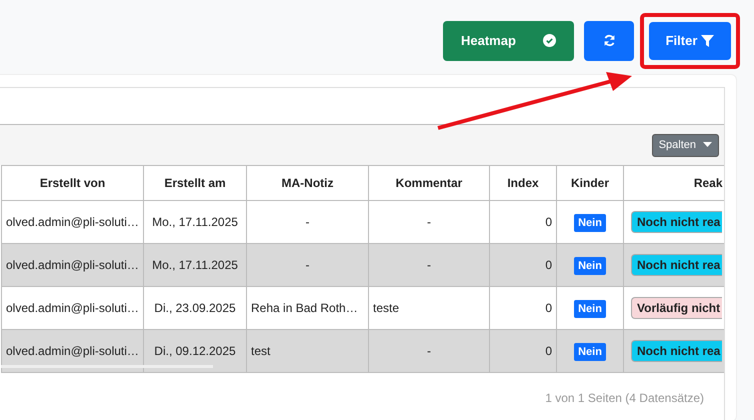 The height and width of the screenshot is (420, 754). What do you see at coordinates (690, 41) in the screenshot?
I see `filter-button: Filter` at bounding box center [690, 41].